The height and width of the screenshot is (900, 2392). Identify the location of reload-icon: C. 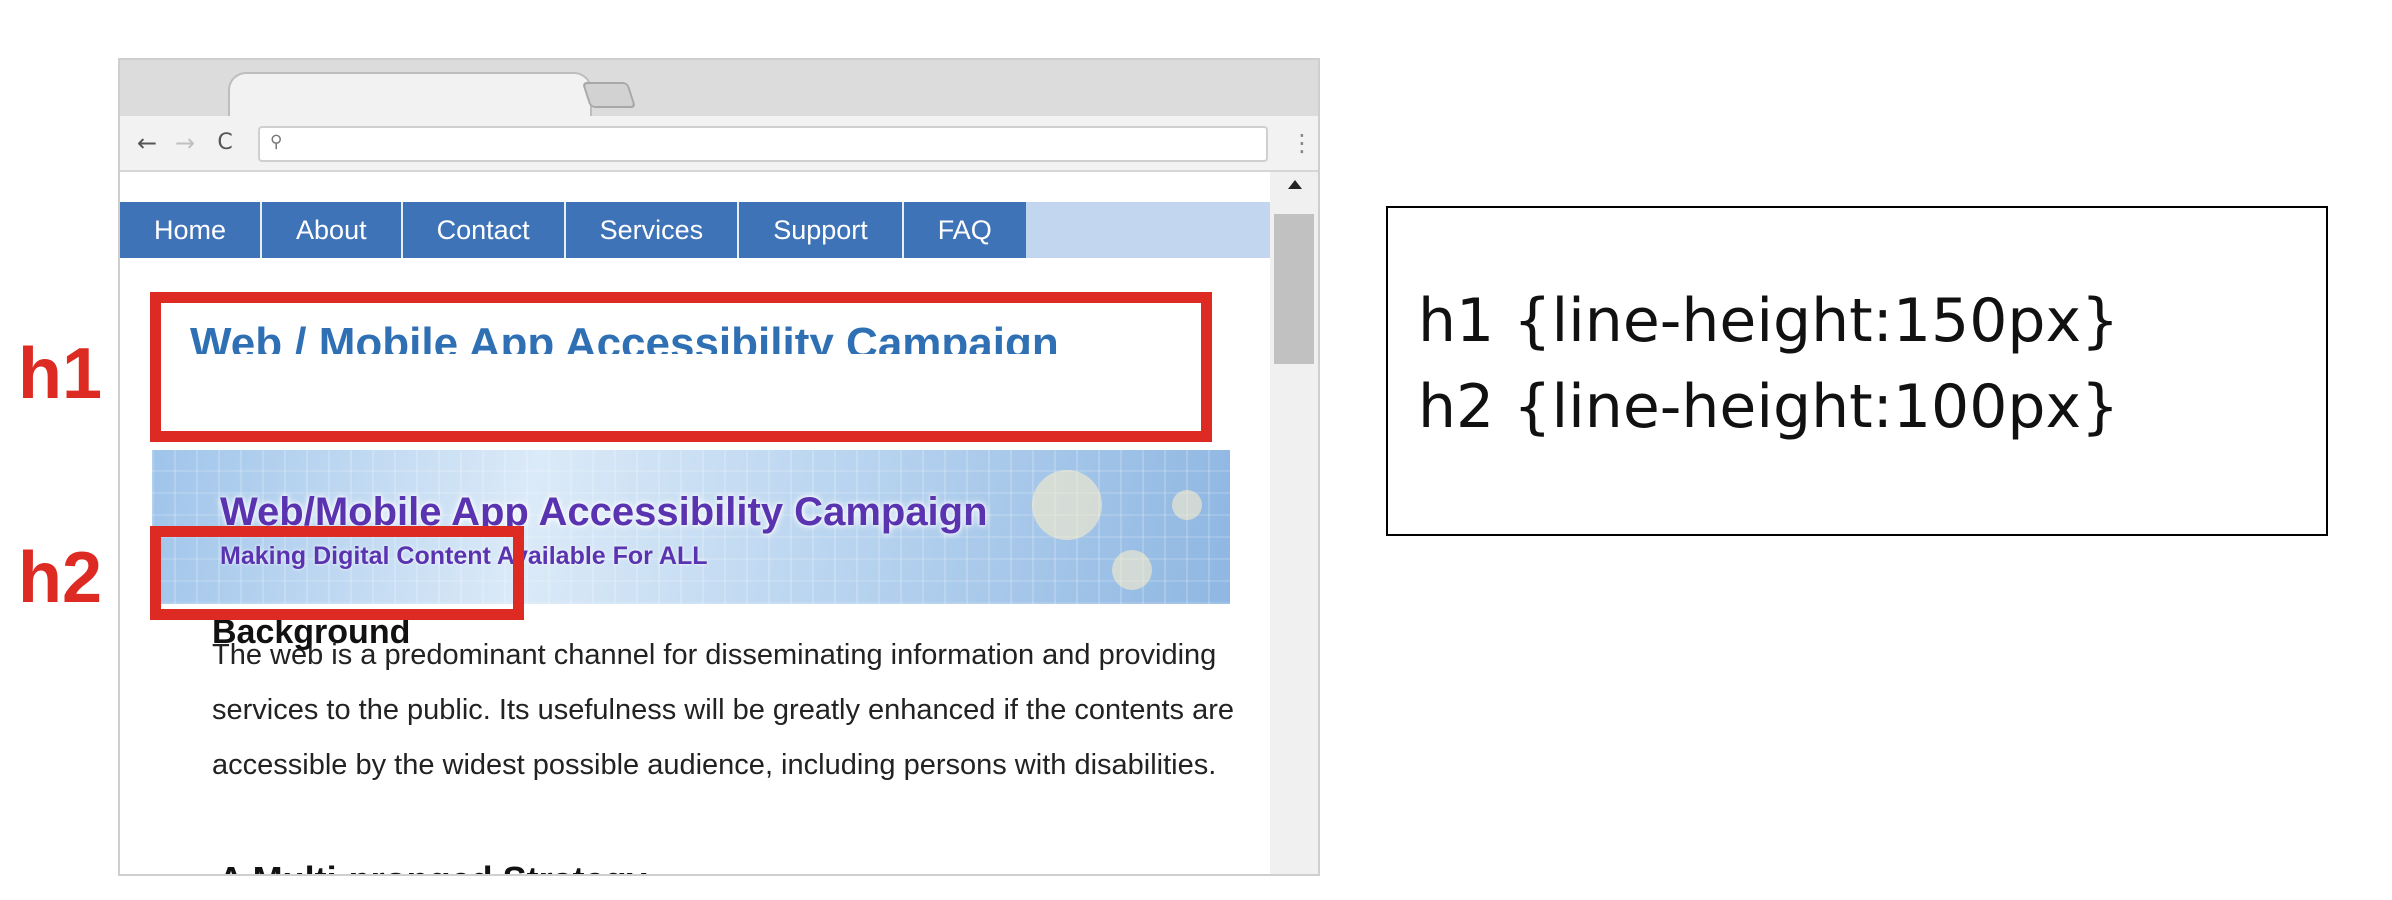
(225, 143).